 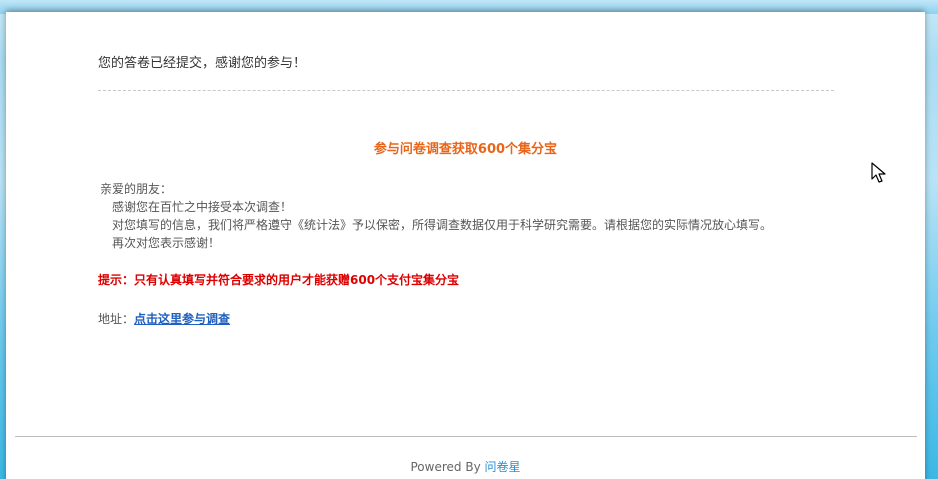 I want to click on letter-greeting: 亲爱的朋友：, so click(x=136, y=189).